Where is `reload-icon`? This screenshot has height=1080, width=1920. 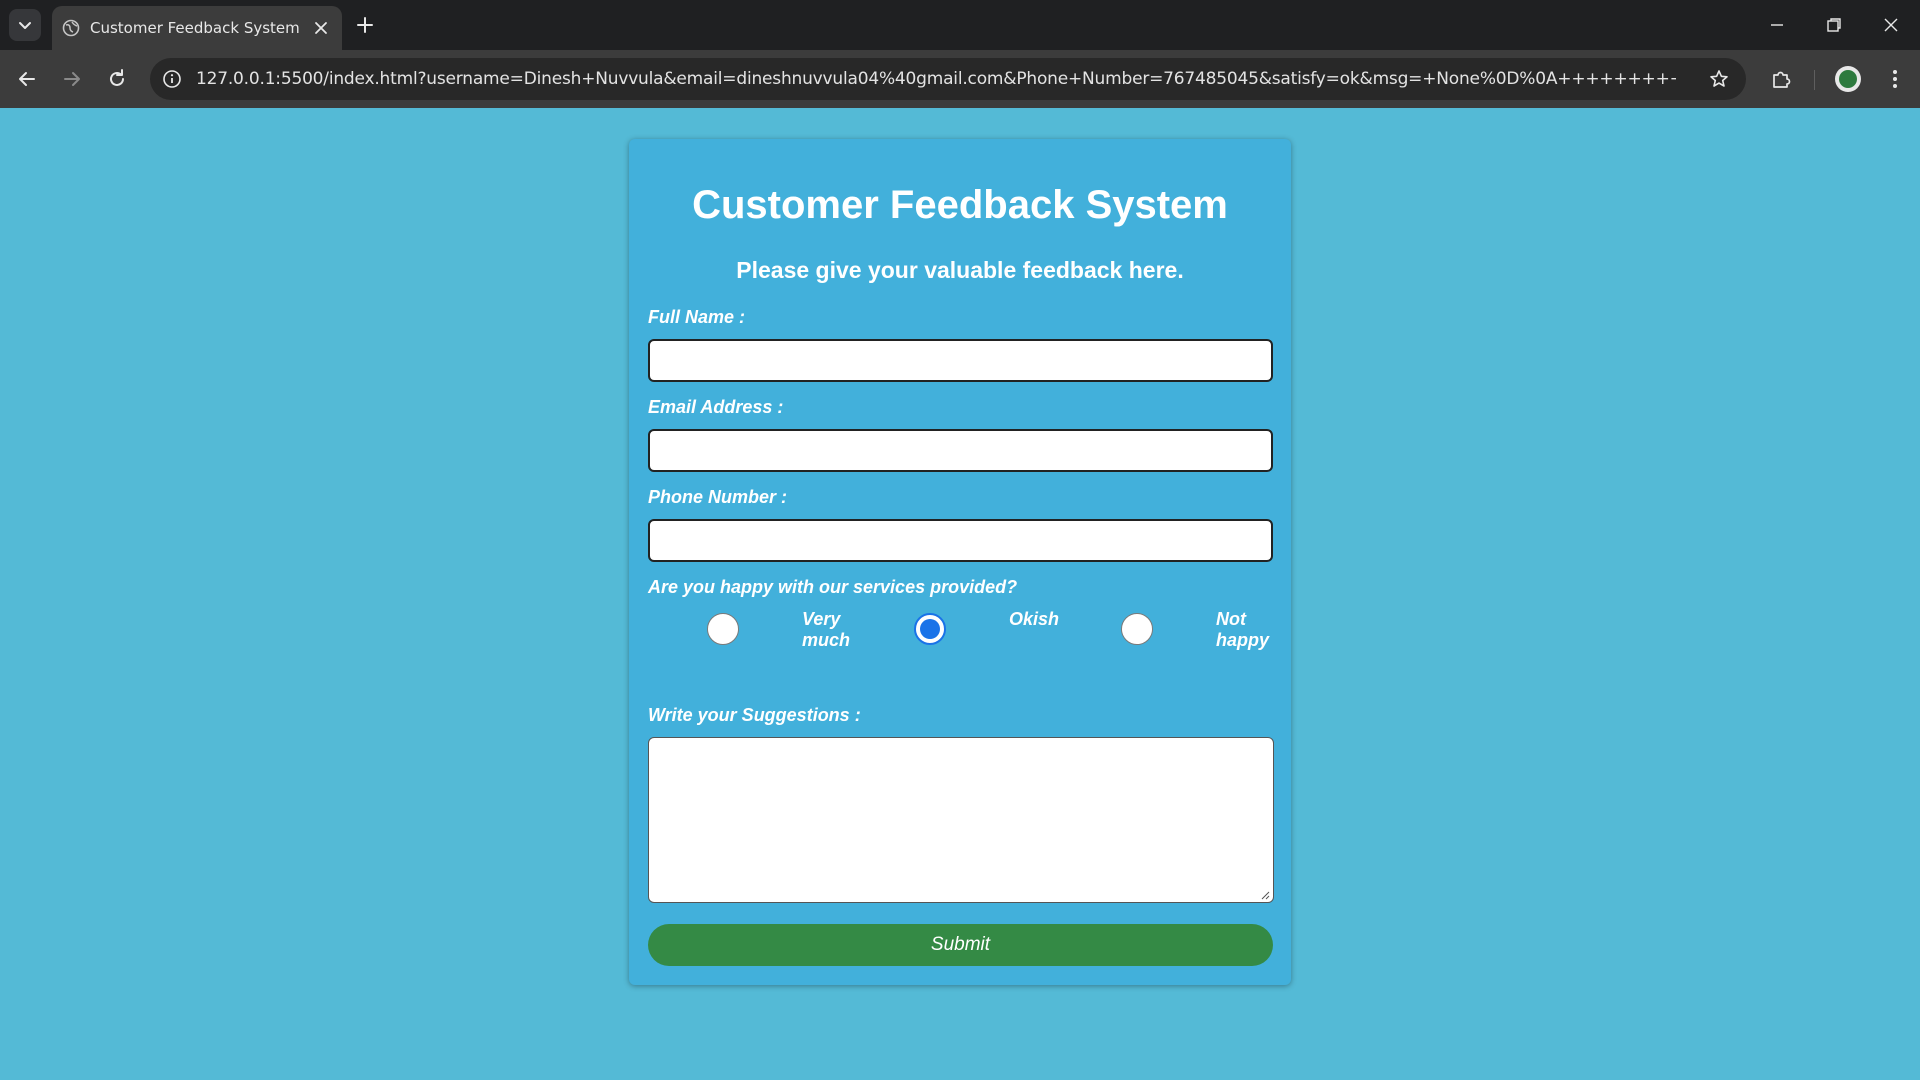
reload-icon is located at coordinates (117, 79).